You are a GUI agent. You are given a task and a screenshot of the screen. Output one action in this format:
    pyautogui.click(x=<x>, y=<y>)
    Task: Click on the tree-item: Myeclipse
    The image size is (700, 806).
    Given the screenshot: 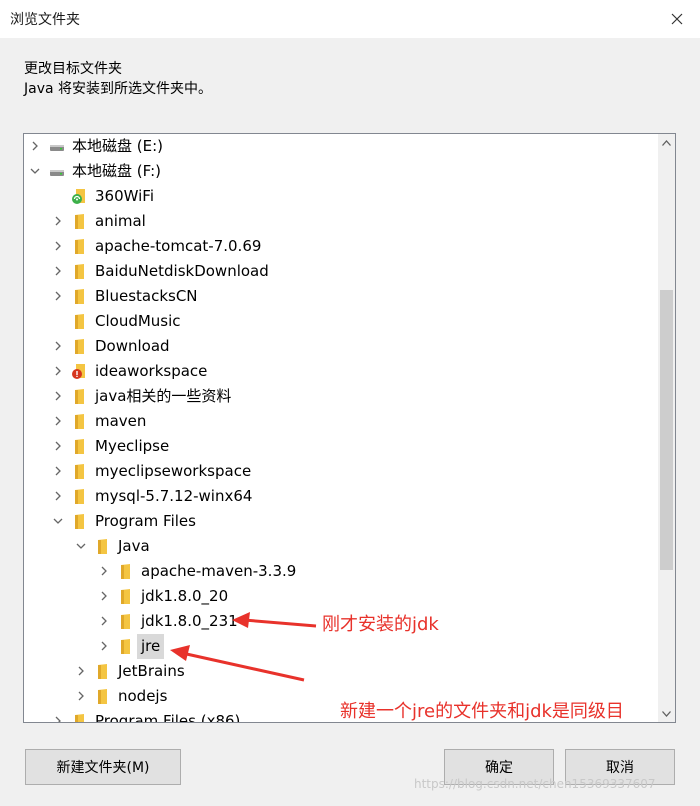 What is the action you would take?
    pyautogui.click(x=339, y=446)
    